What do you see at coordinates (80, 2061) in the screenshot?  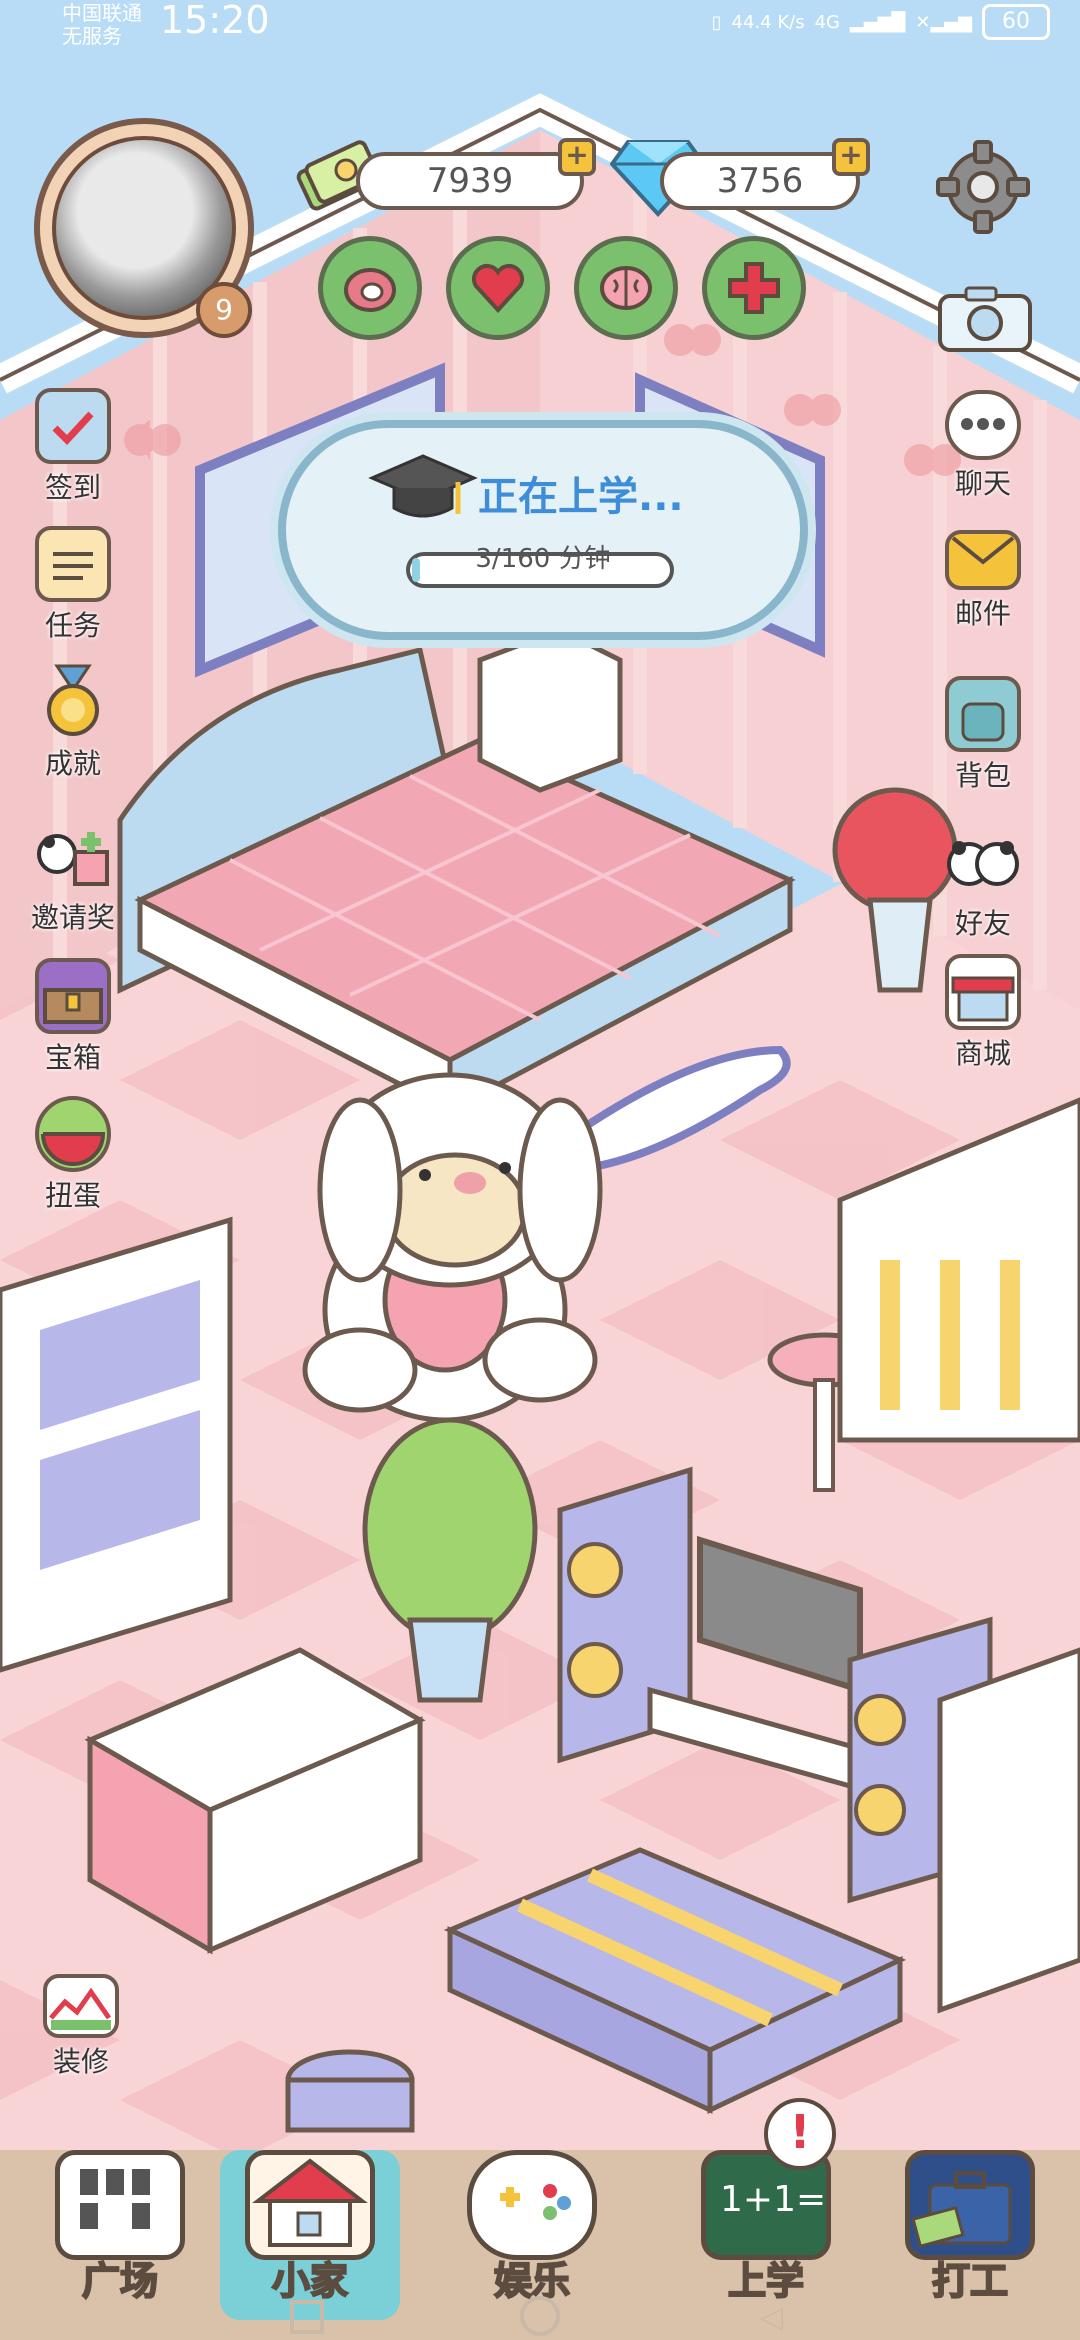 I see `sidebar-item-label: 装修` at bounding box center [80, 2061].